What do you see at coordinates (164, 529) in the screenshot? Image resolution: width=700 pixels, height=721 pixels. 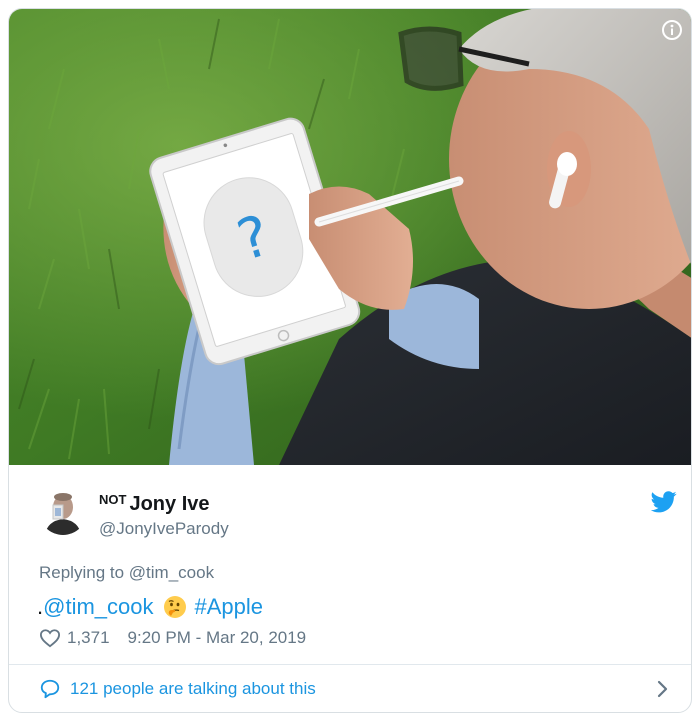 I see `user-handle: @JonyIveParody` at bounding box center [164, 529].